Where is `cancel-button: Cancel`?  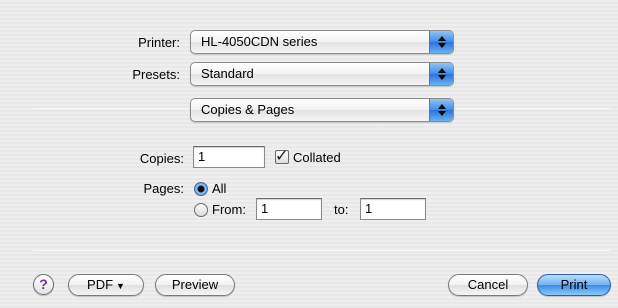 cancel-button: Cancel is located at coordinates (488, 285).